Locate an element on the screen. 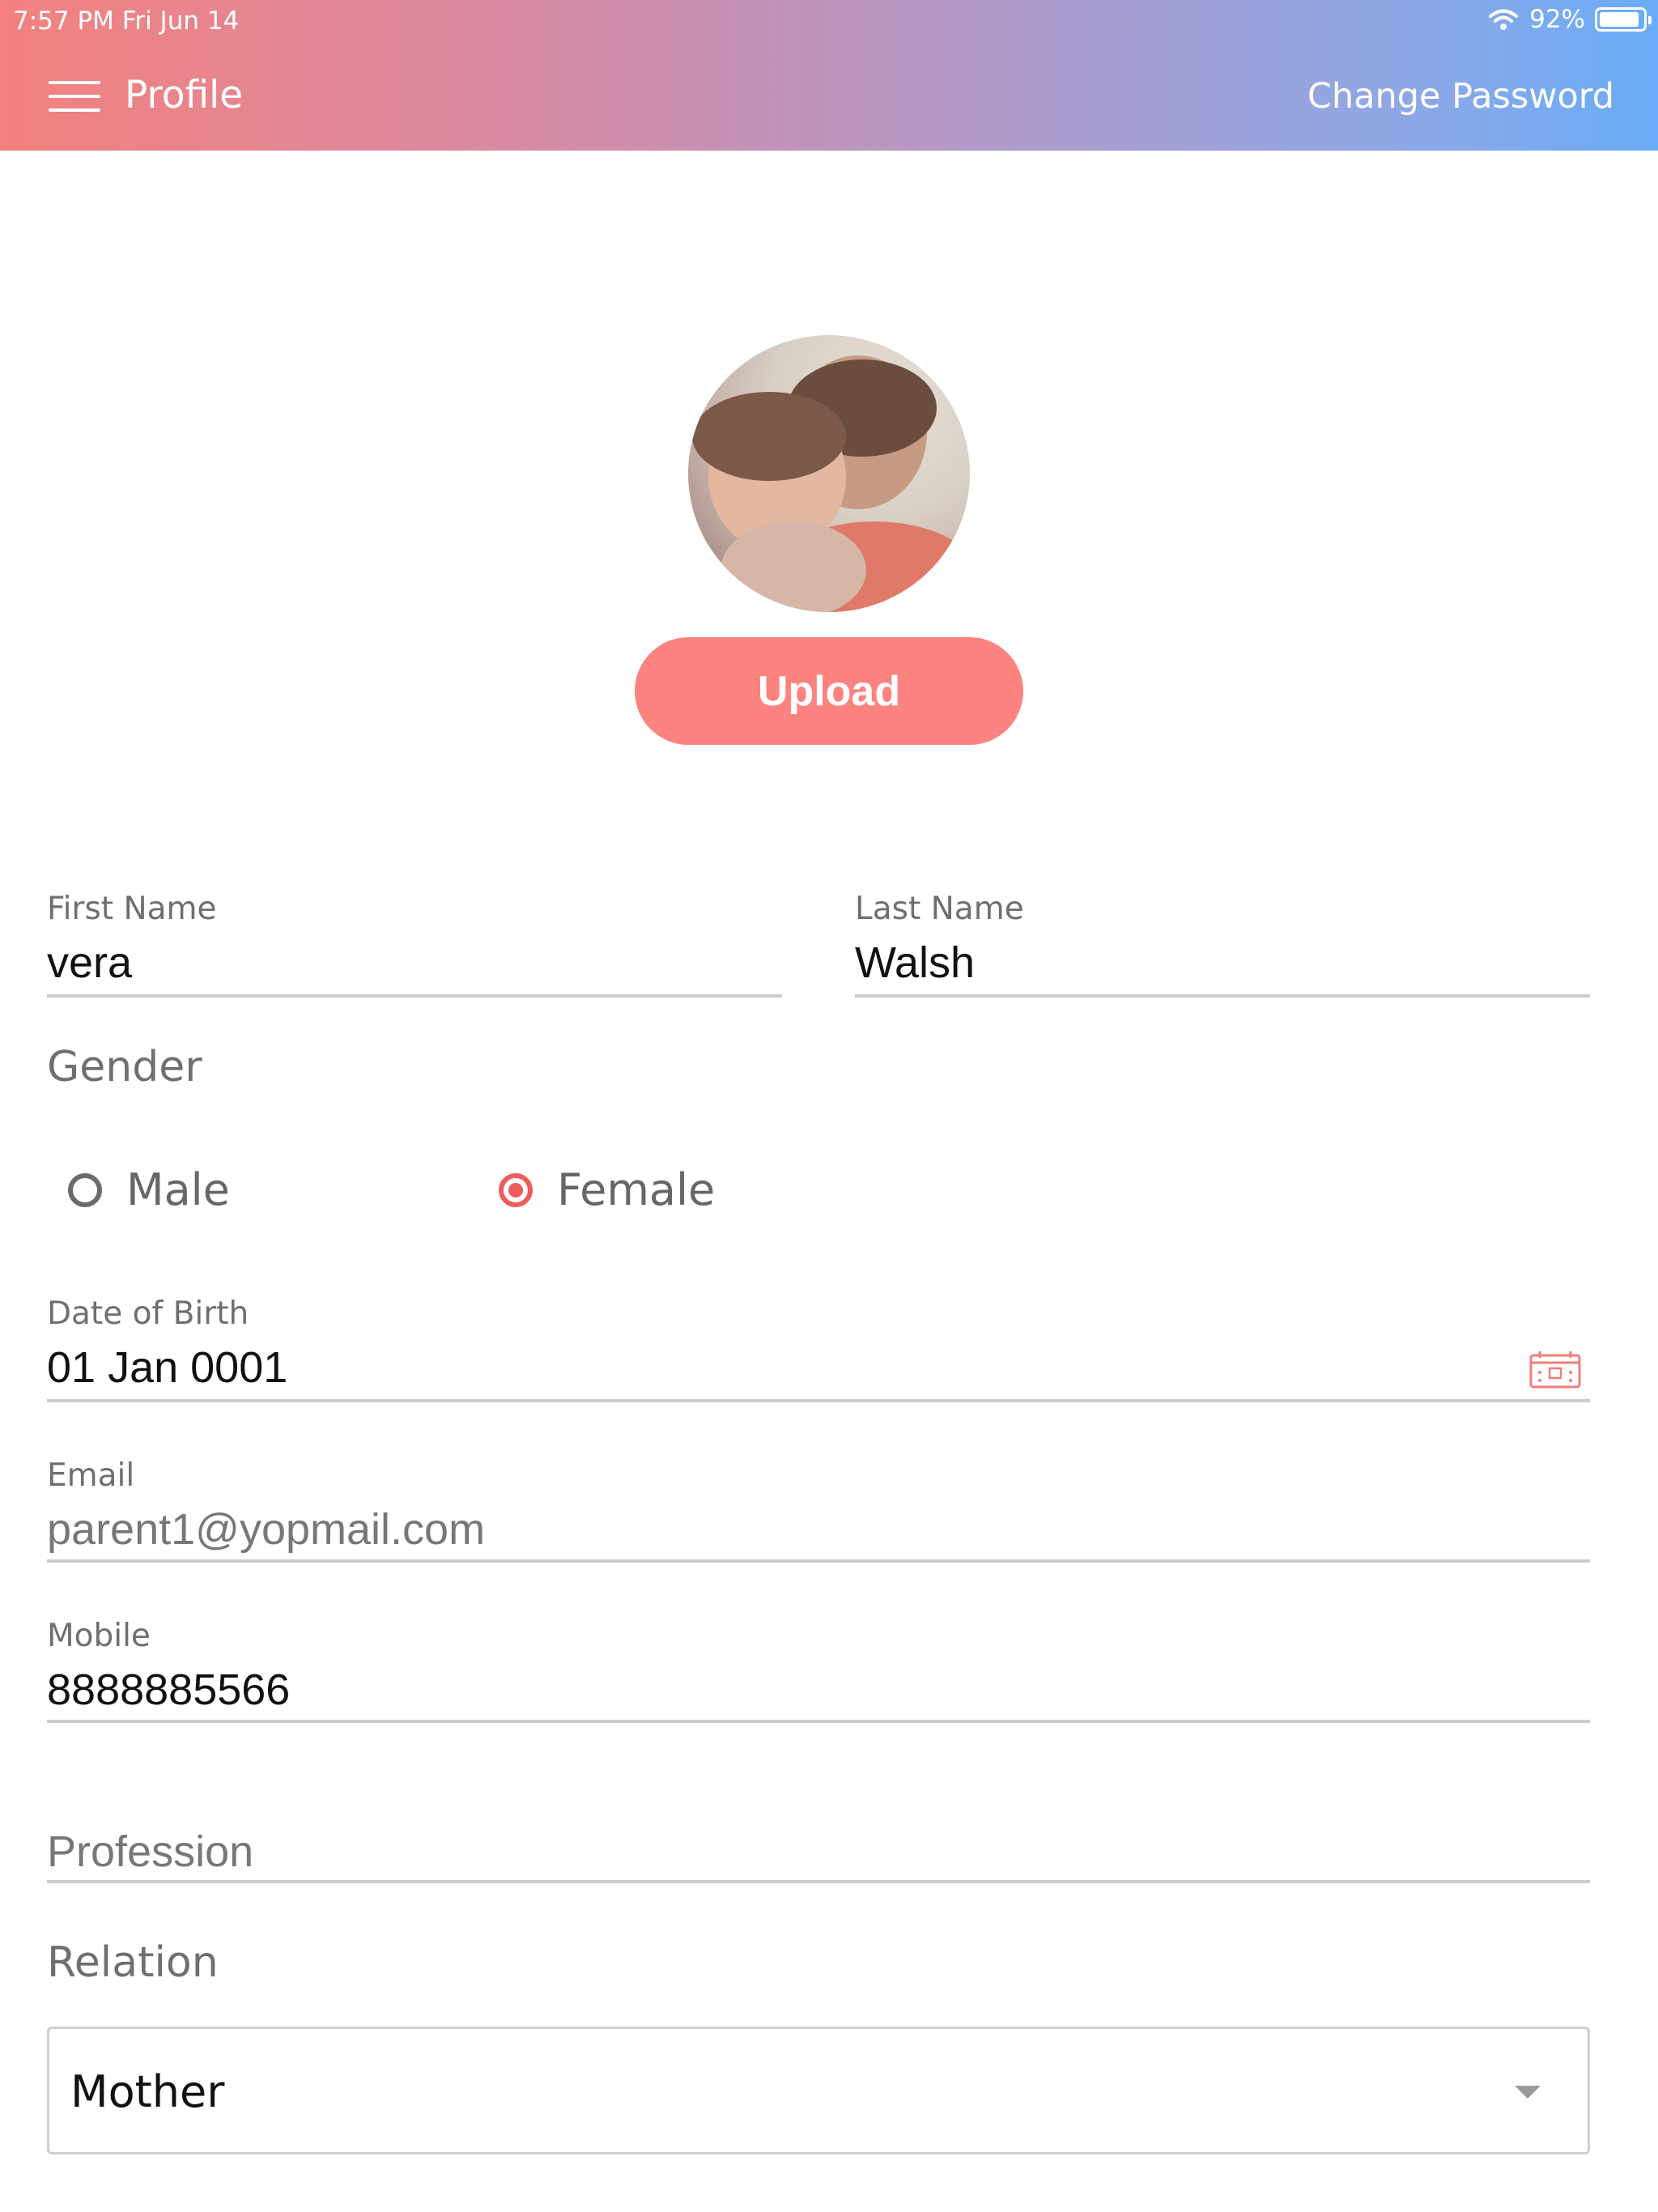 Image resolution: width=1658 pixels, height=2212 pixels. menu-icon is located at coordinates (74, 97).